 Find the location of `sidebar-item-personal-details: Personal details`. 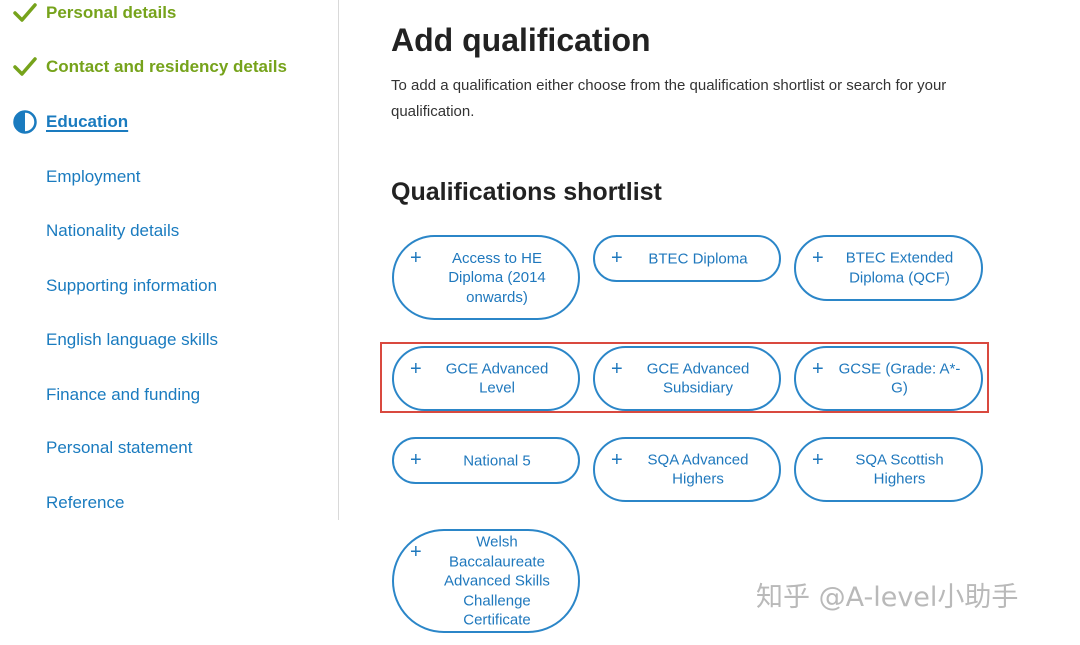

sidebar-item-personal-details: Personal details is located at coordinates (111, 13).